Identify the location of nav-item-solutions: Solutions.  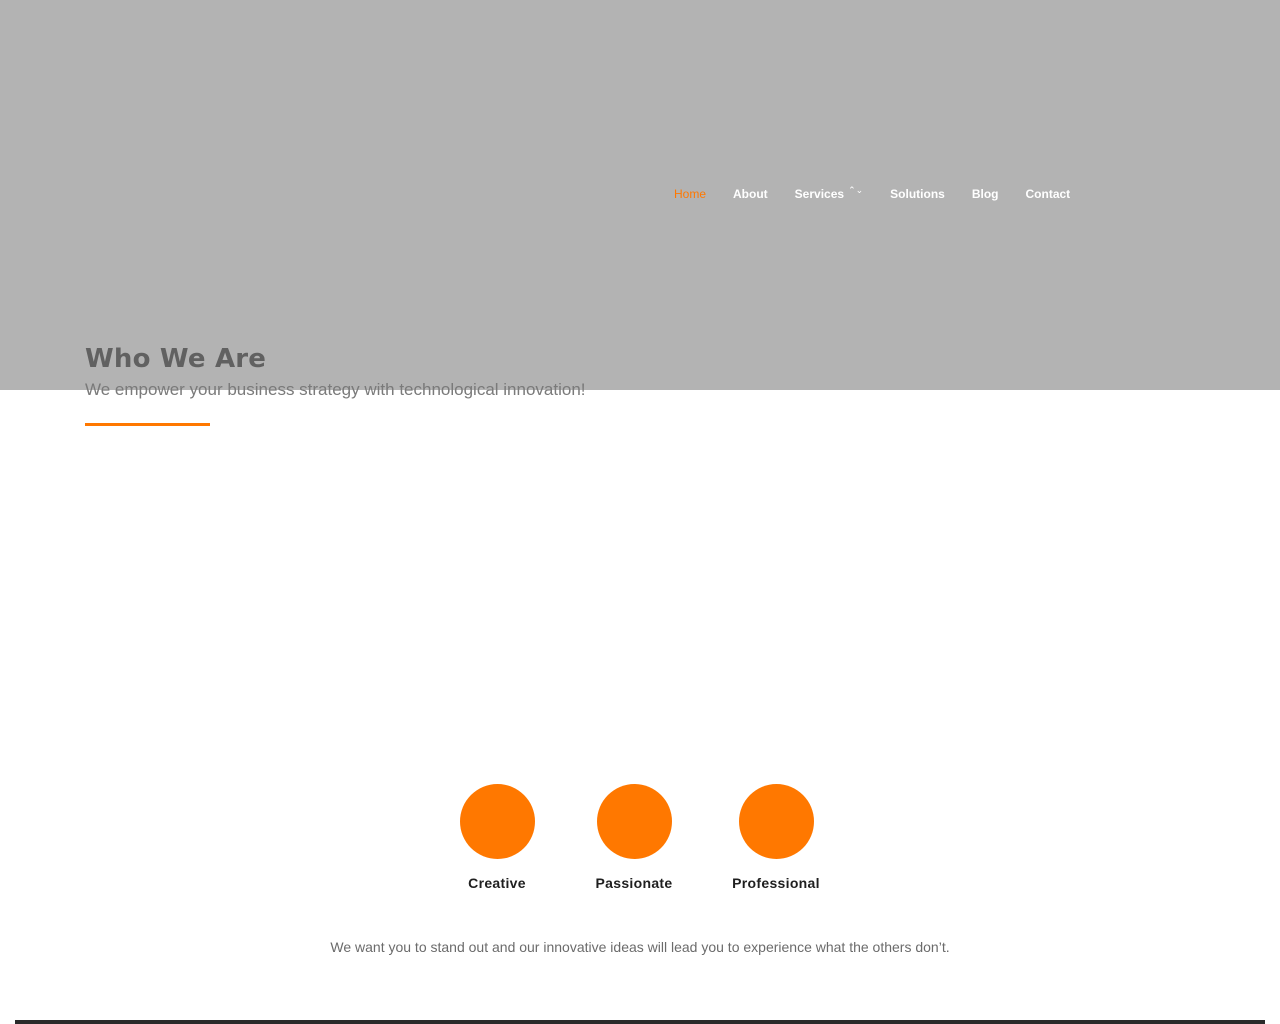
(917, 194).